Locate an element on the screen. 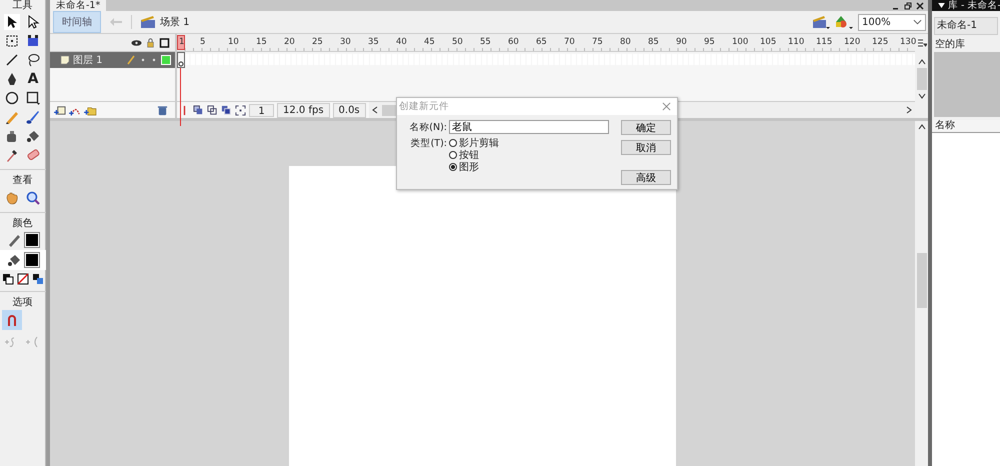 The width and height of the screenshot is (1000, 466). frame-number: 85 is located at coordinates (653, 42).